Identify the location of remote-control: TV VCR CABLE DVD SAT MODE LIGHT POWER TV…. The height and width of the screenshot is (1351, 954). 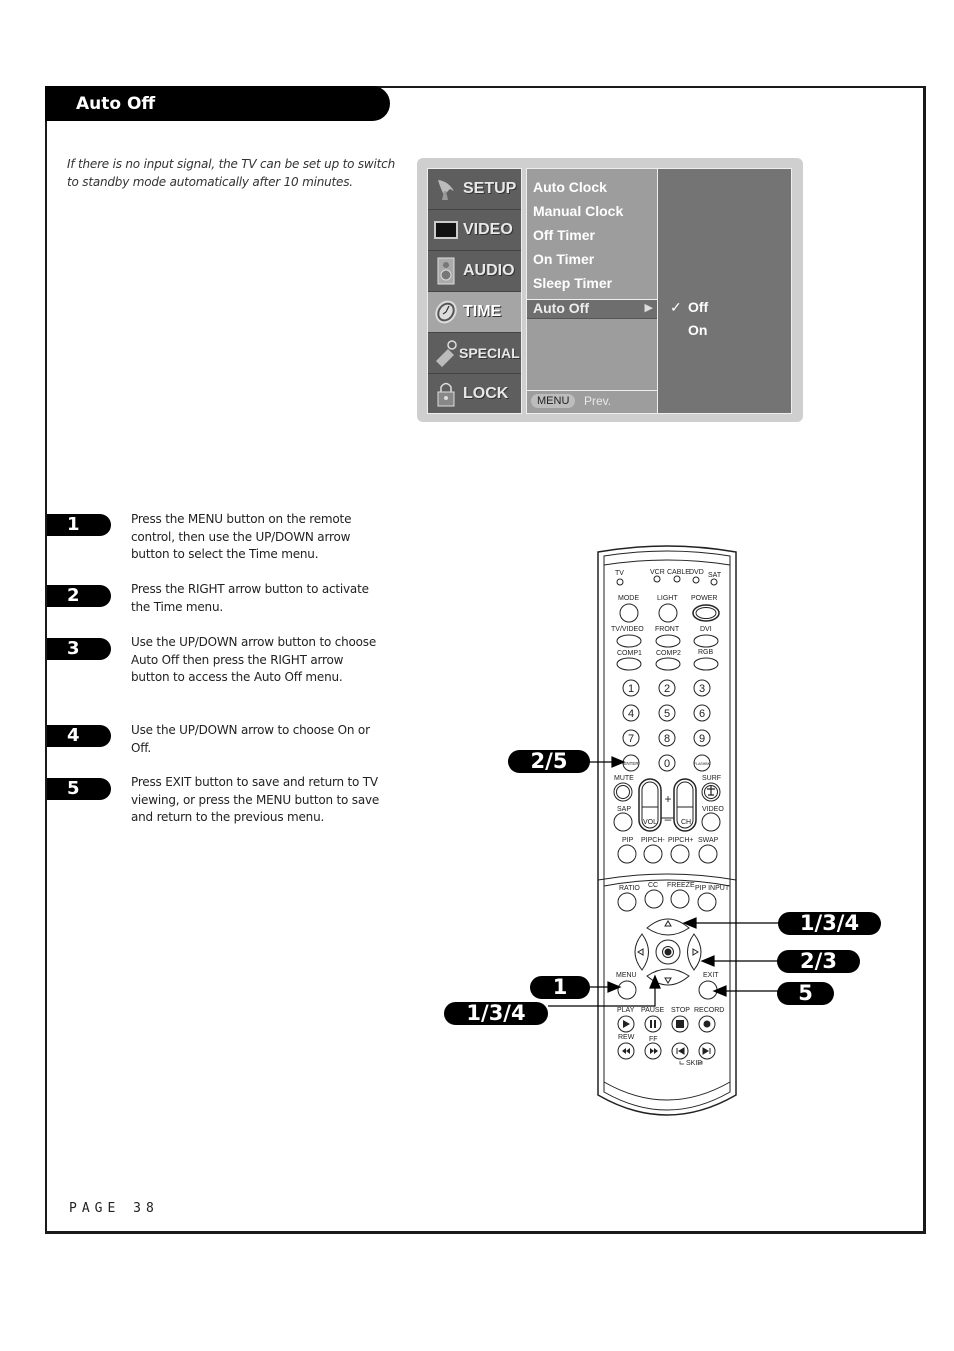
(674, 830).